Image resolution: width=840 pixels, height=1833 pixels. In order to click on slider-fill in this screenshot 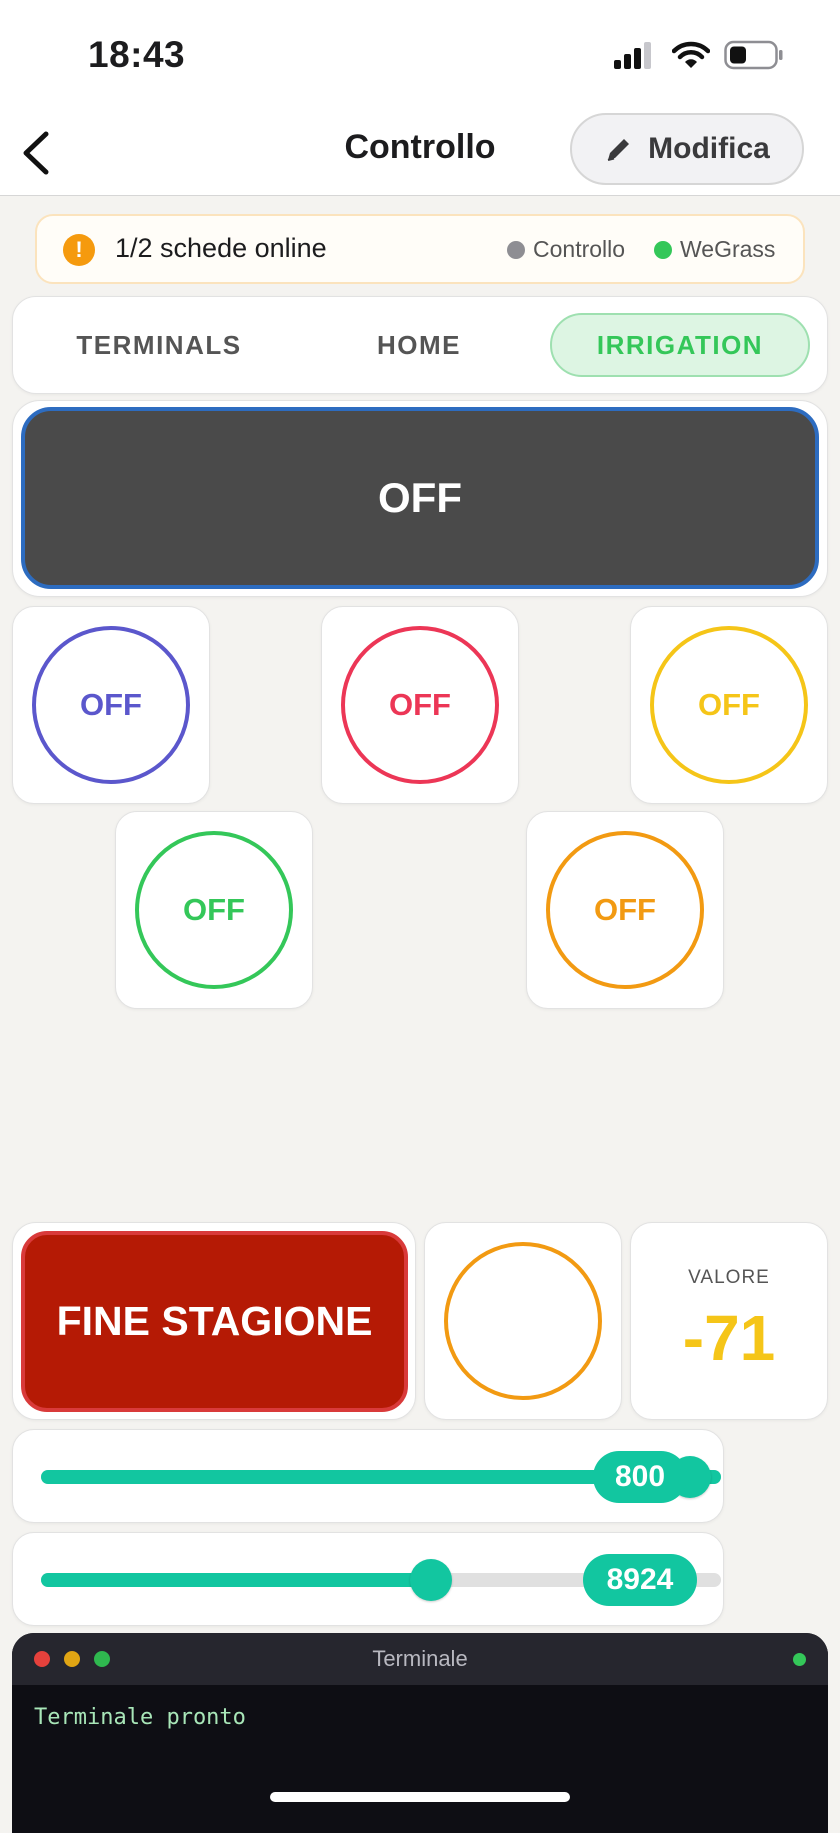, I will do `click(241, 1580)`.